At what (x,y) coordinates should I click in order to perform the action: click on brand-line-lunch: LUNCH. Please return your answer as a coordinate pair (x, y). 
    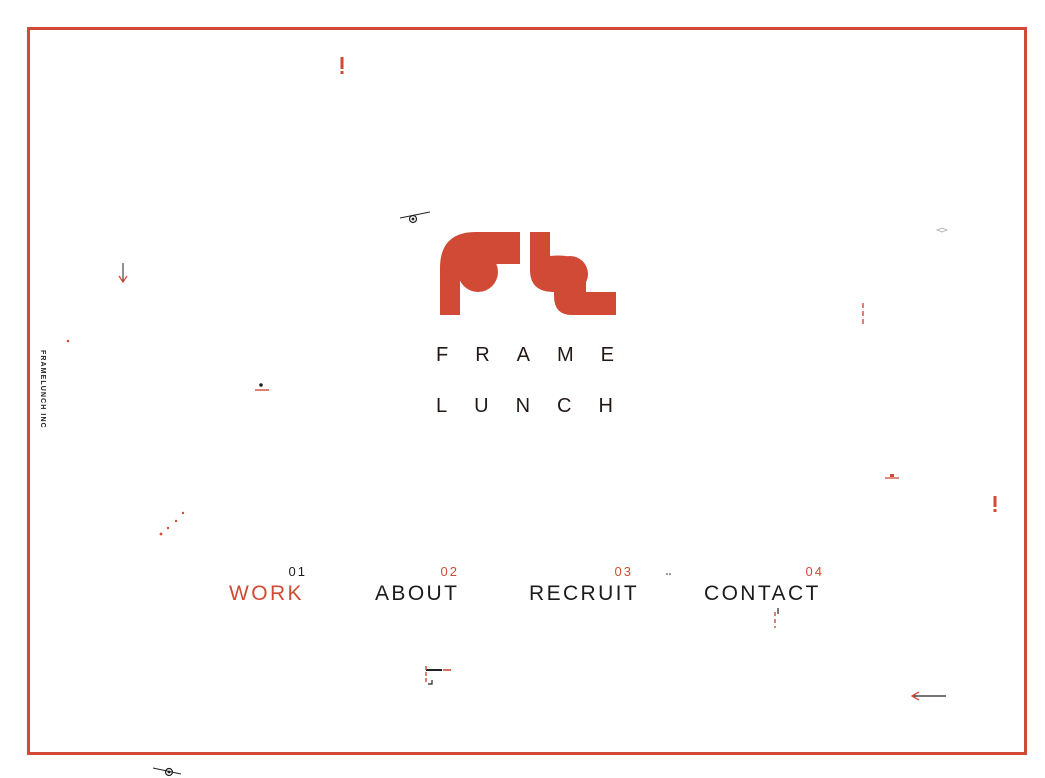
    Looking at the image, I should click on (538, 406).